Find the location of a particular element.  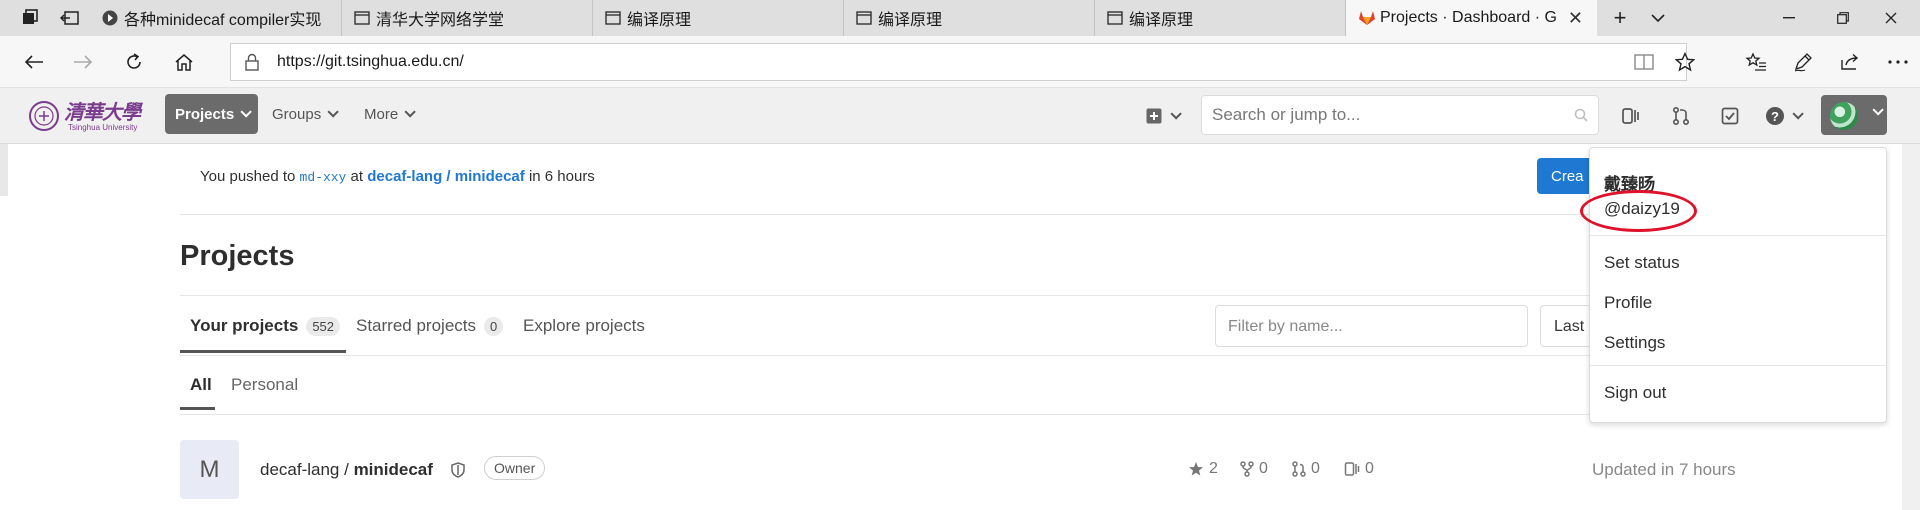

filter-box is located at coordinates (1371, 326).